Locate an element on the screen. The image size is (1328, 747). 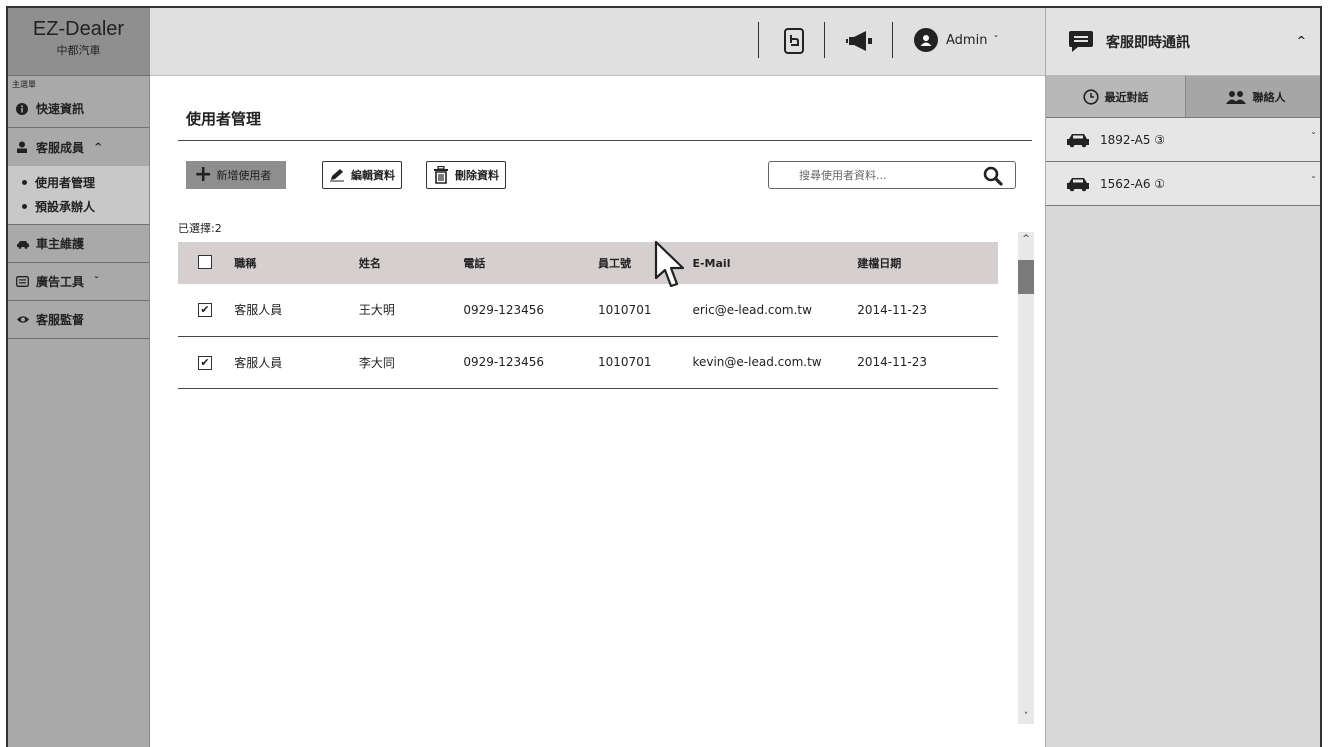
scroll-thumb is located at coordinates (1026, 277).